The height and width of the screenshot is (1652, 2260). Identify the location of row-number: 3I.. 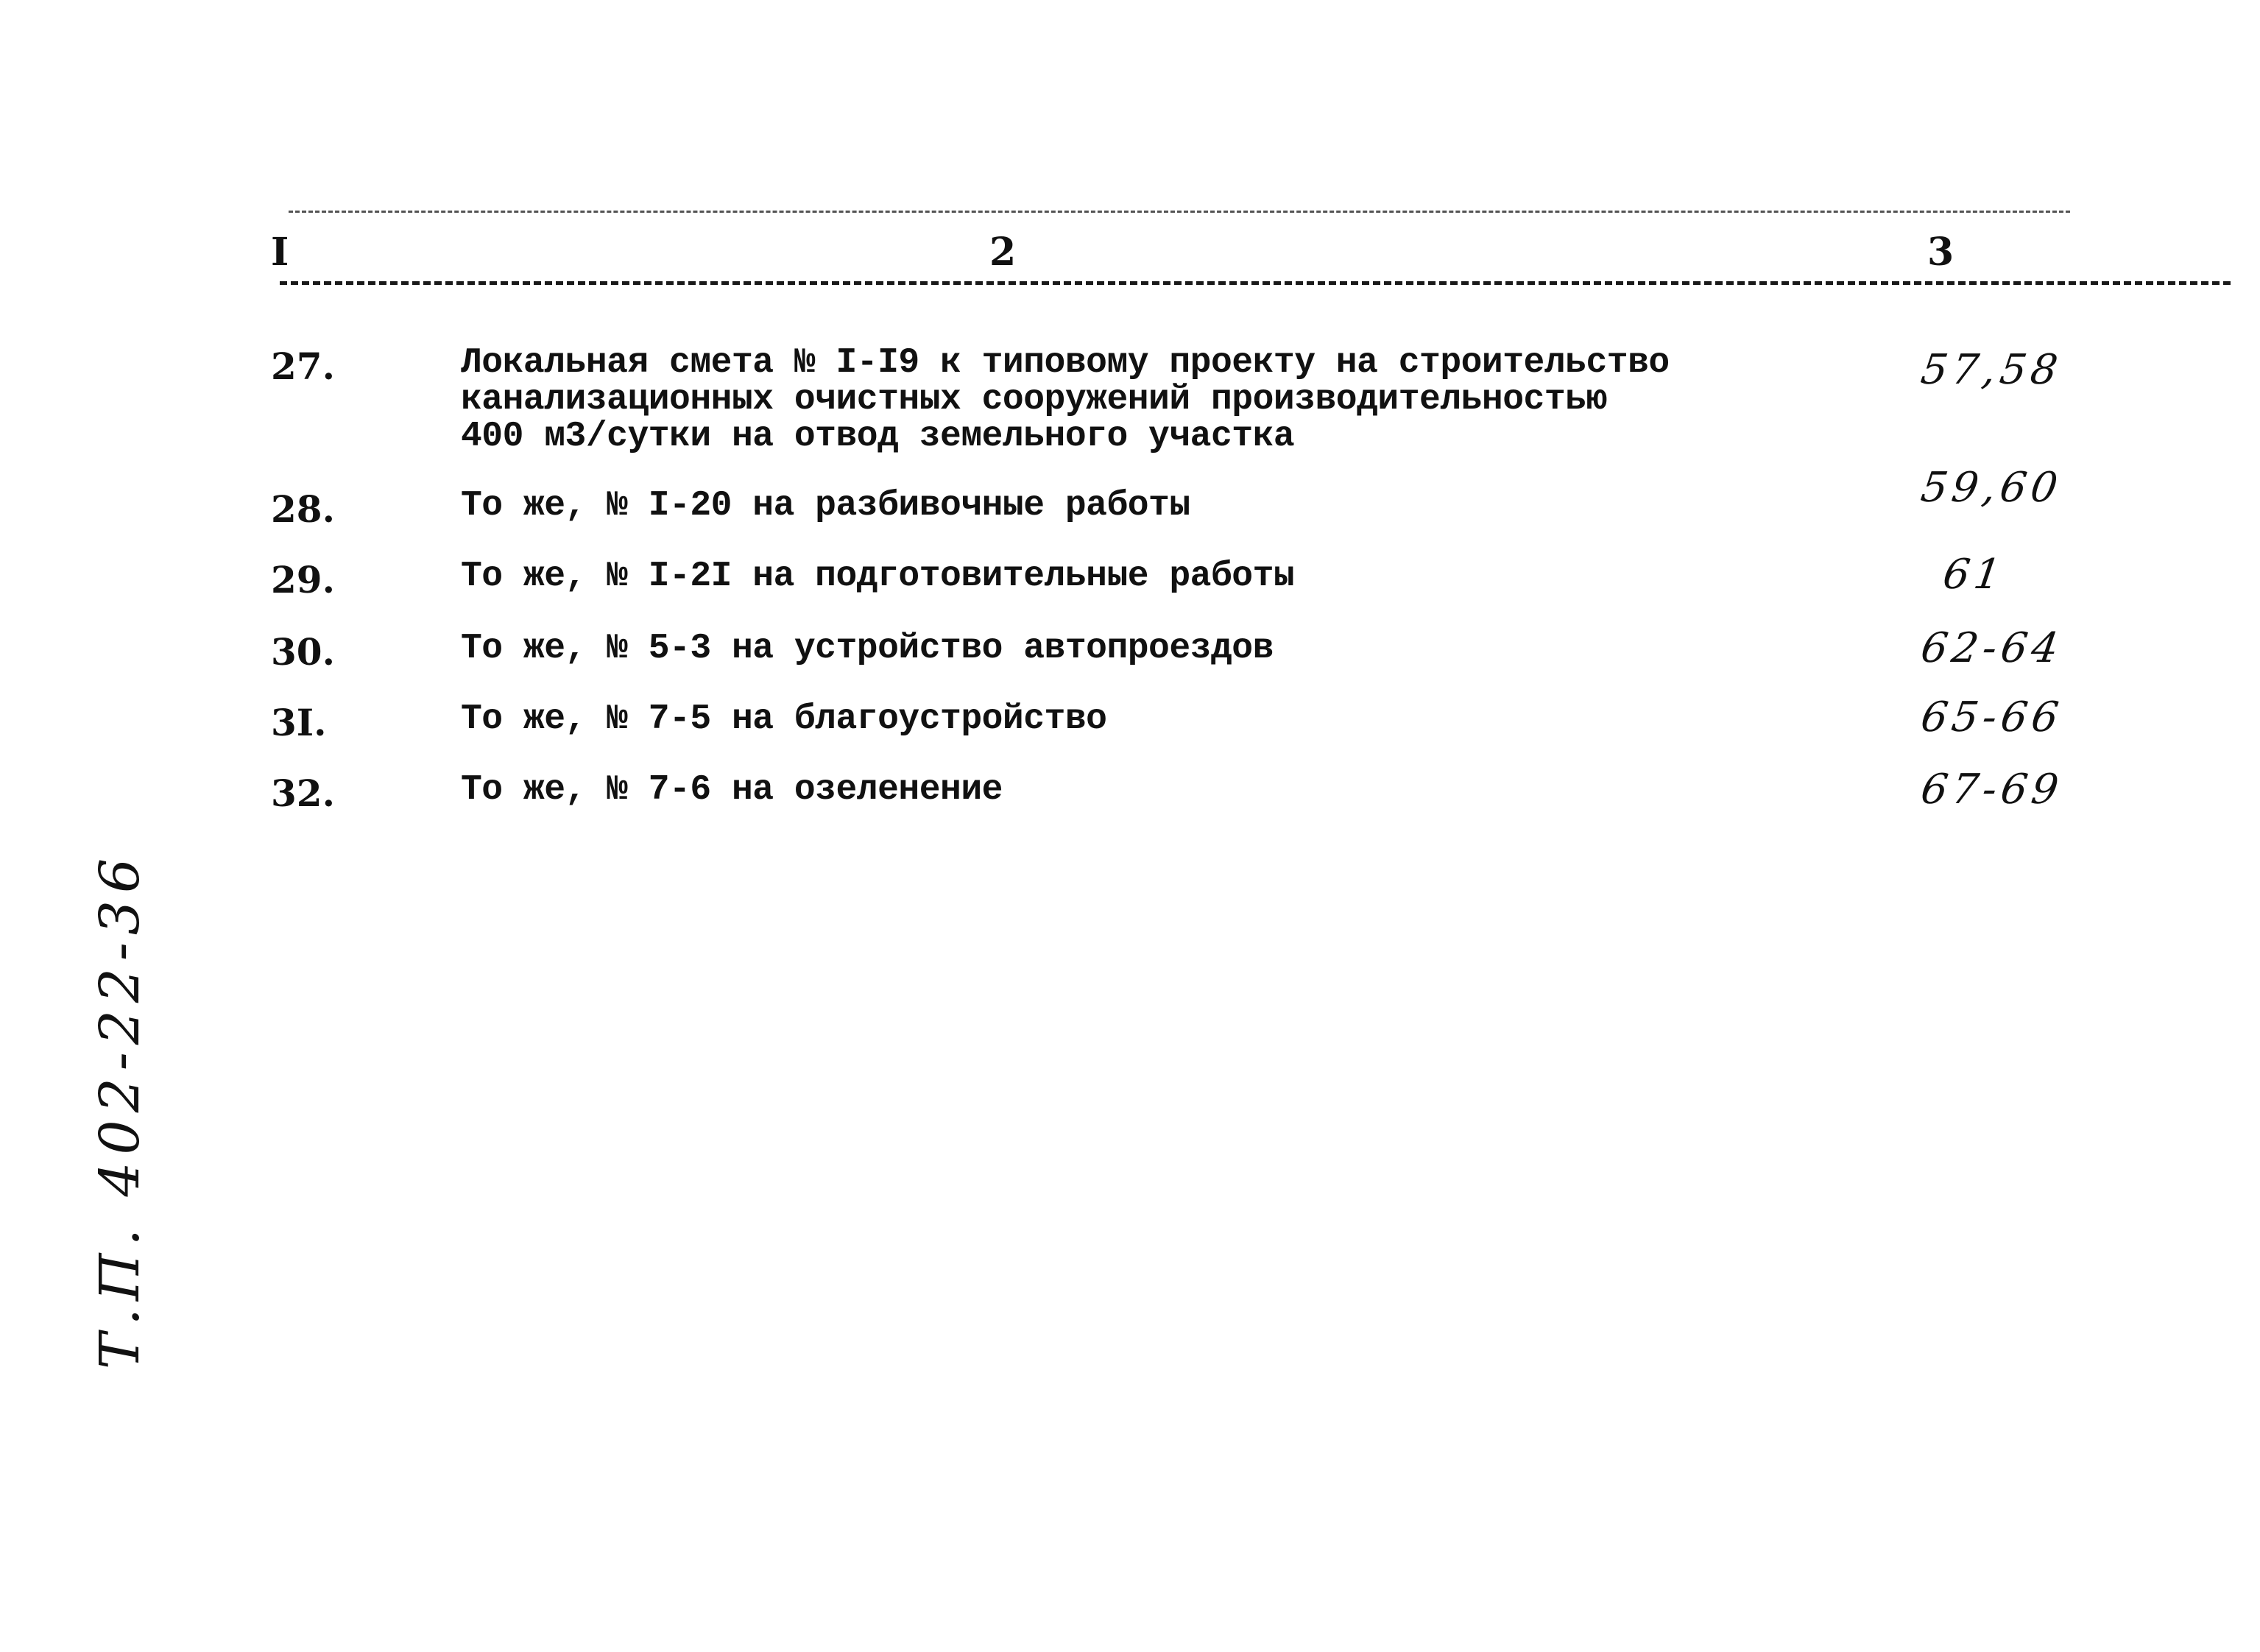
(299, 722).